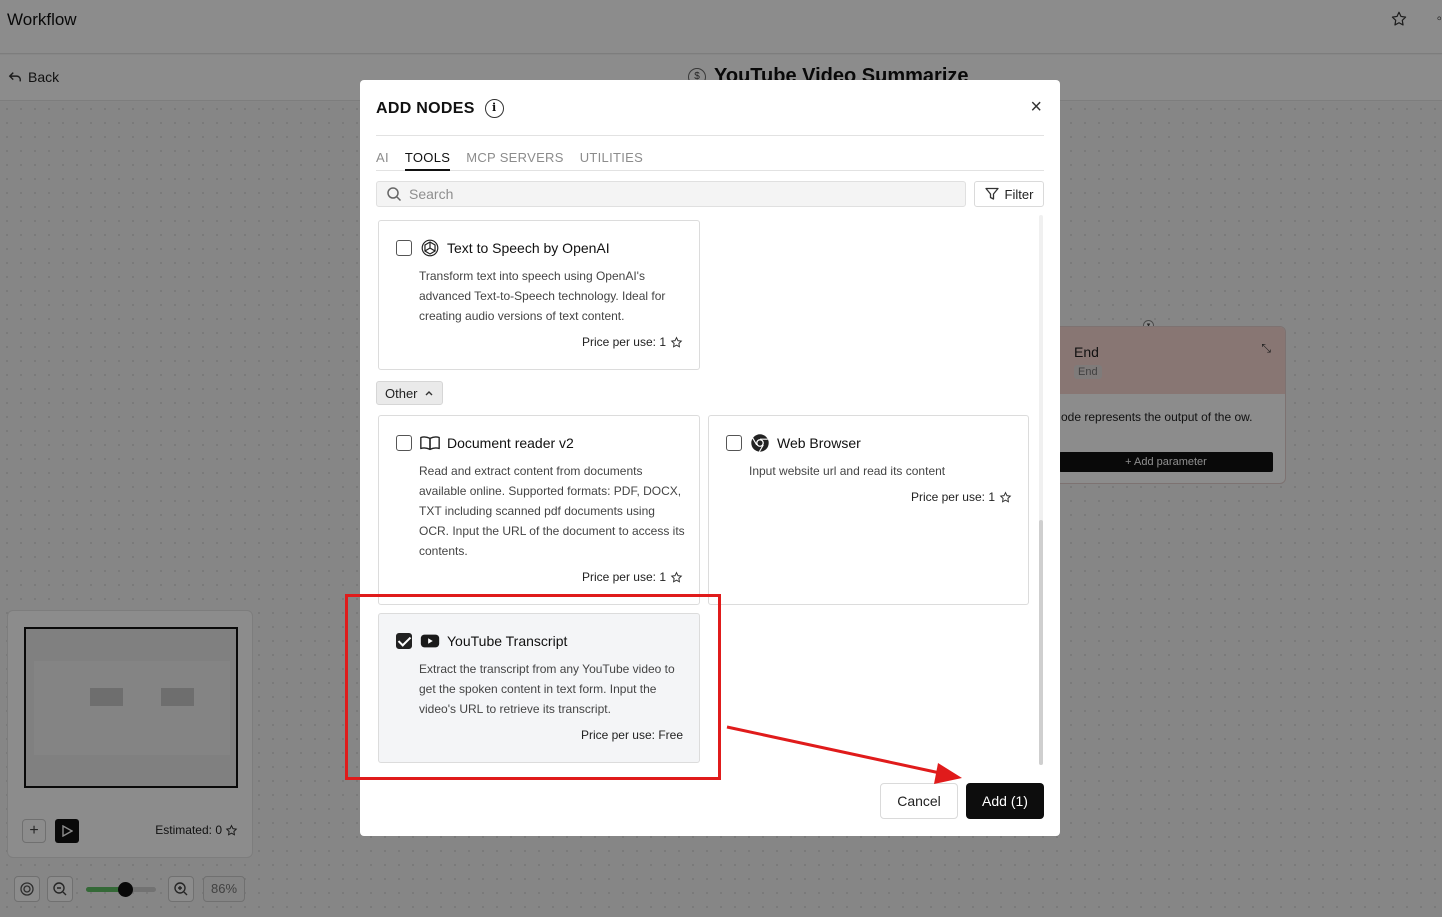 This screenshot has height=917, width=1442. Describe the element at coordinates (710, 135) in the screenshot. I see `divider` at that location.